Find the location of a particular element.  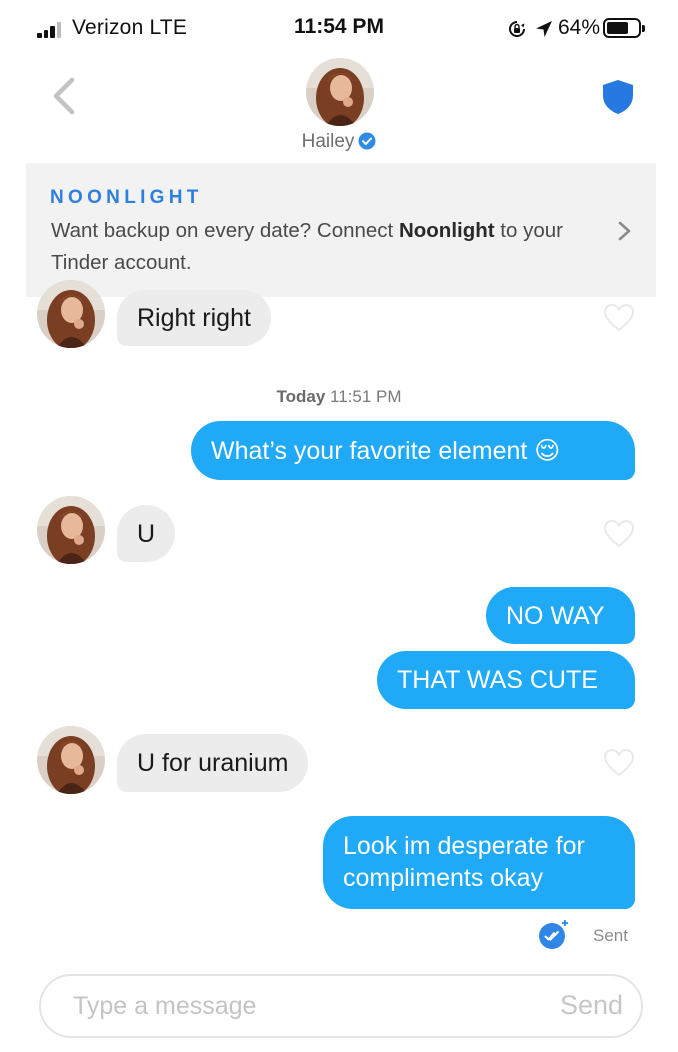

noonlight-logo: NOONLIGHT is located at coordinates (126, 197).